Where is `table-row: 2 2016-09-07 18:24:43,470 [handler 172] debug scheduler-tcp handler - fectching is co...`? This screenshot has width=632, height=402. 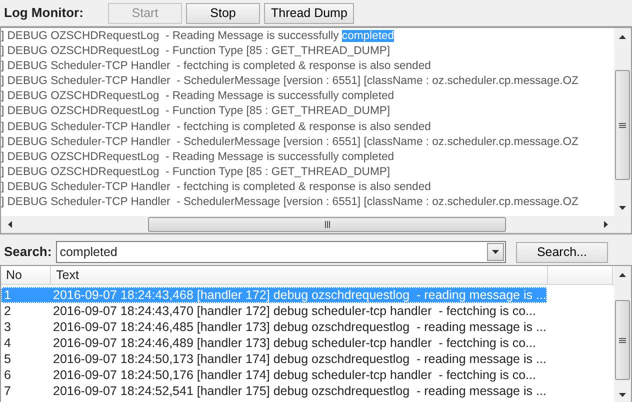 table-row: 2 2016-09-07 18:24:43,470 [handler 172] debug scheduler-tcp handler - fectching is co... is located at coordinates (274, 311).